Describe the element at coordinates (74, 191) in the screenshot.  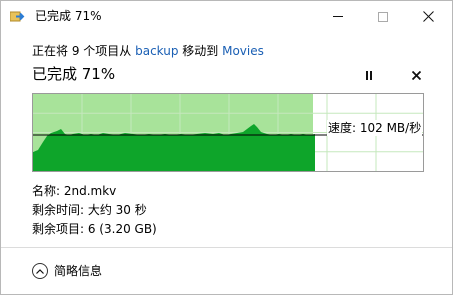
I see `file-name: 名称: 2nd.mkv` at that location.